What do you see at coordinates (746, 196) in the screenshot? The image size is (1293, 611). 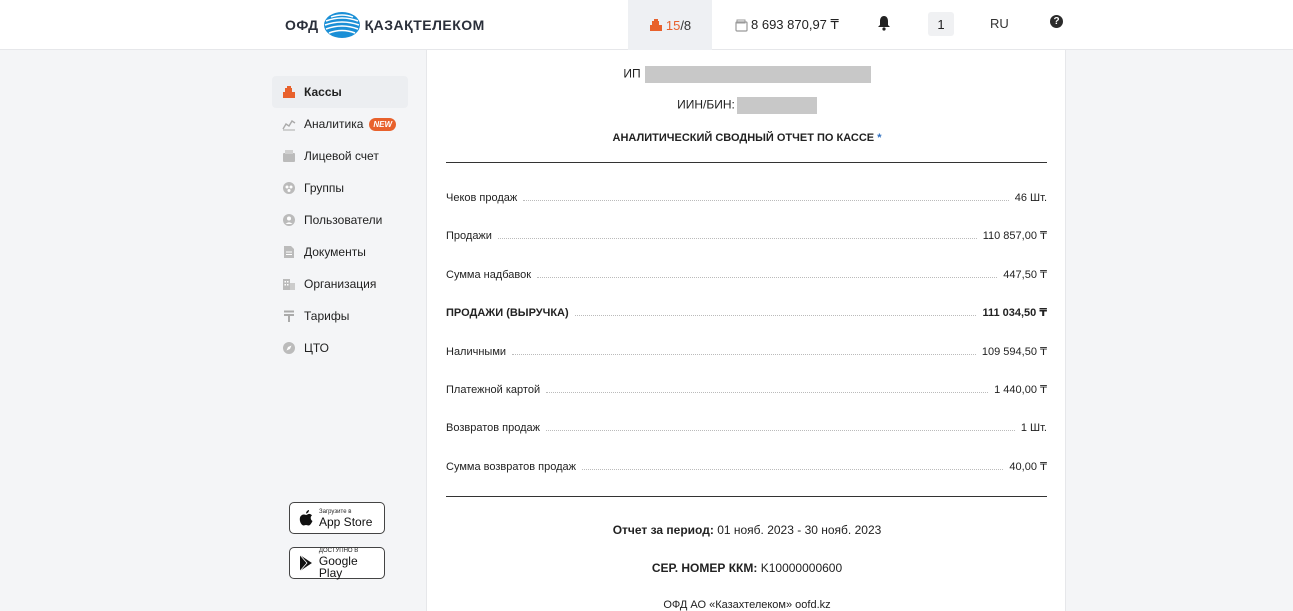 I see `report-row: Чеков продаж 46 Шт.` at bounding box center [746, 196].